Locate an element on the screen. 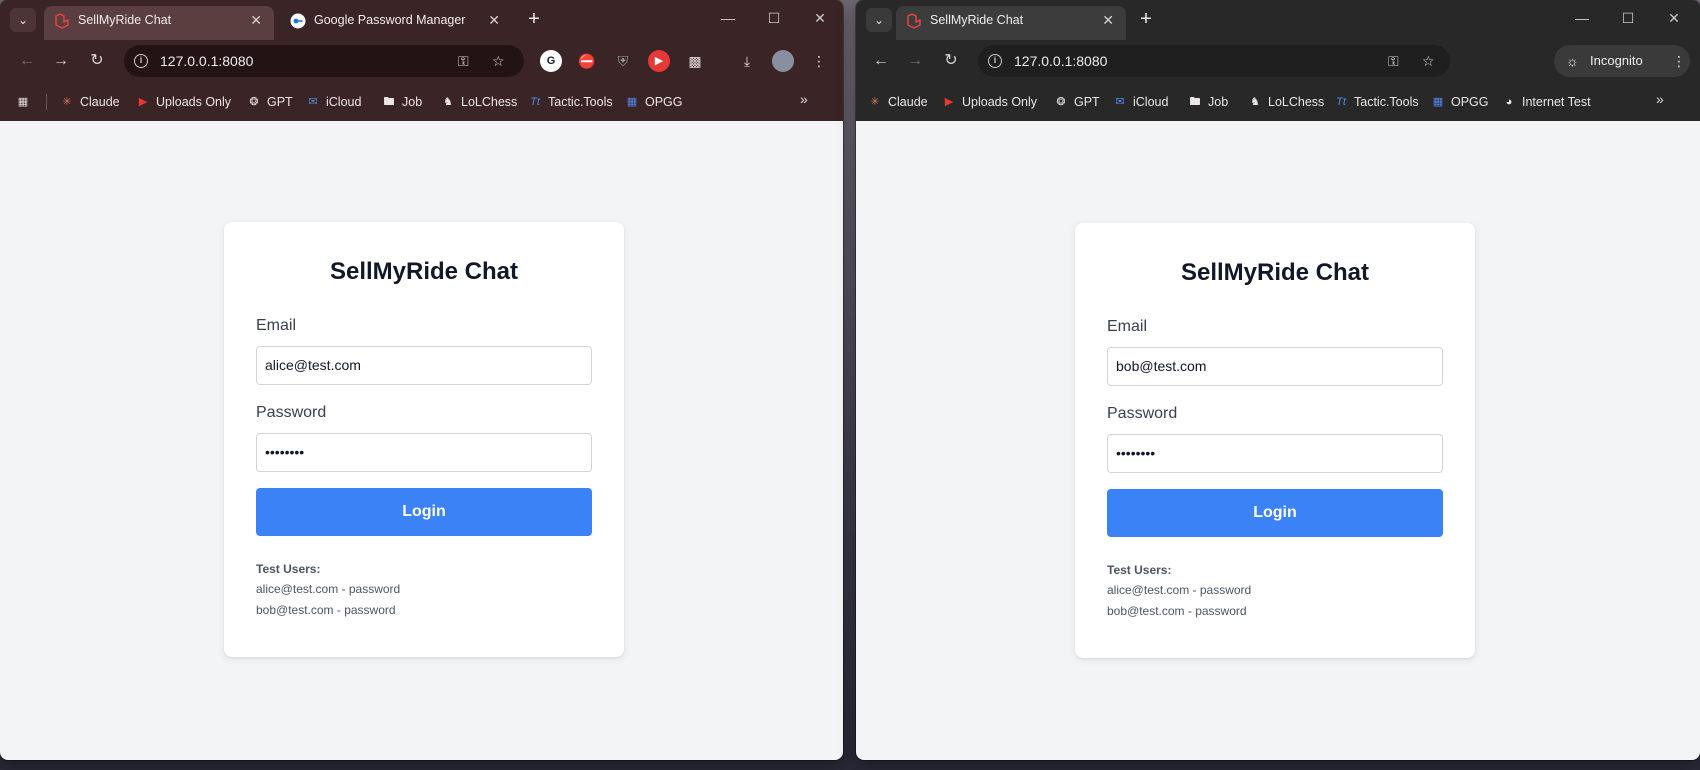  extensions-icon: ▩ is located at coordinates (695, 61).